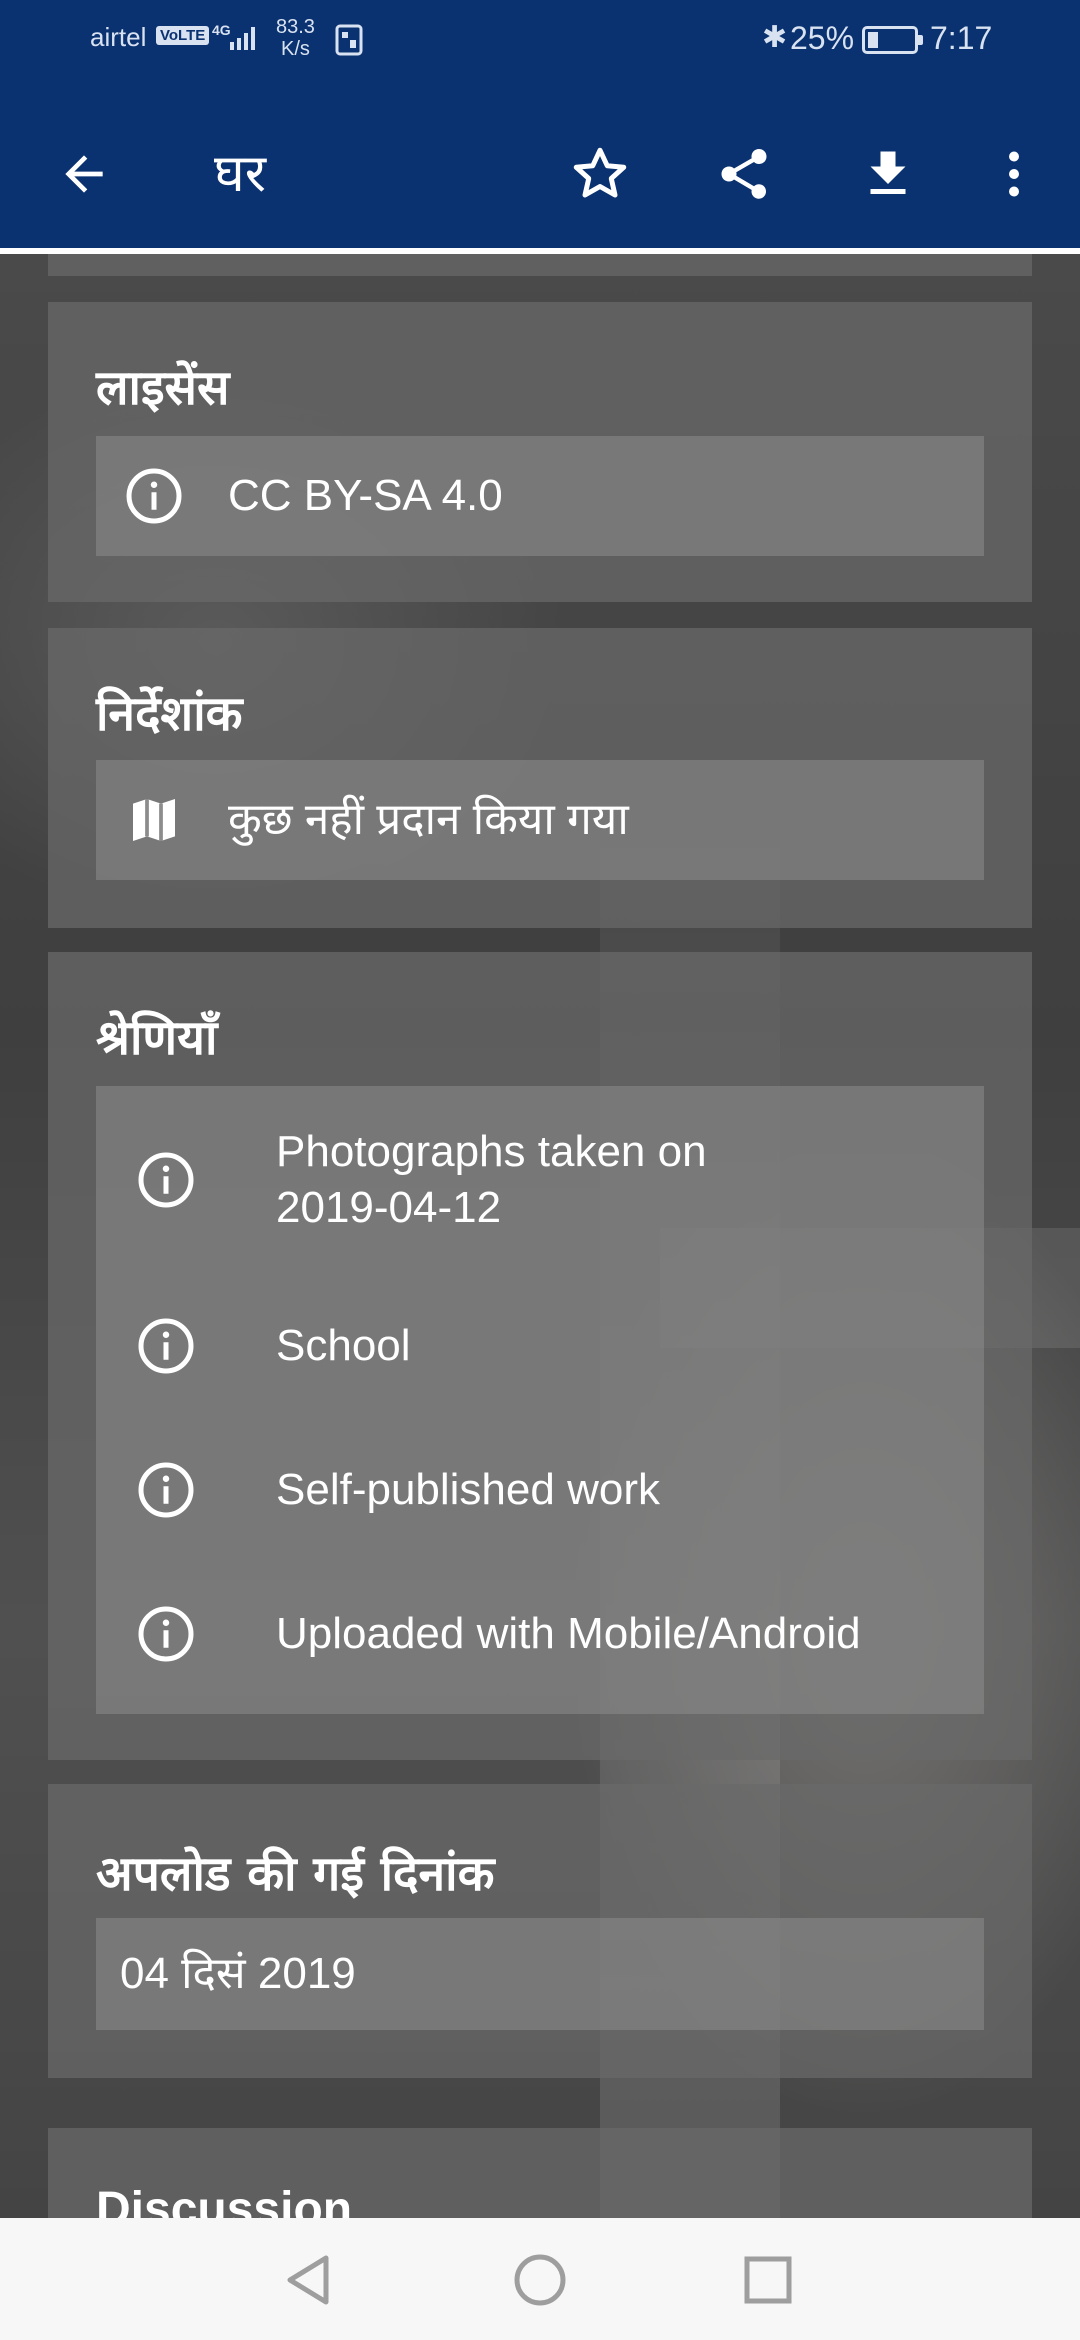  I want to click on download-button, so click(888, 174).